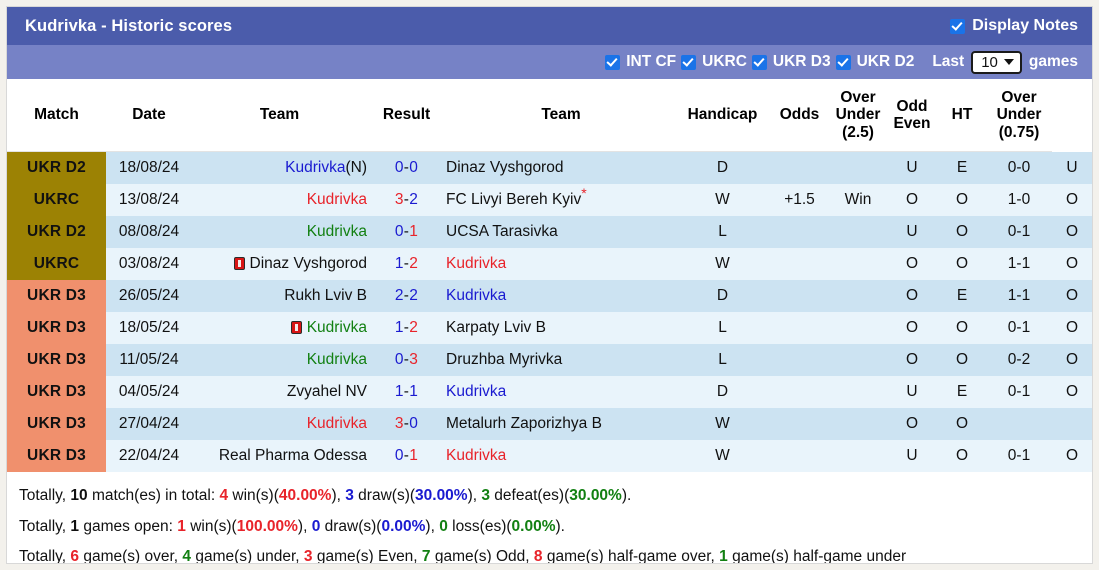 This screenshot has height=570, width=1099. Describe the element at coordinates (399, 232) in the screenshot. I see `score-home: 0` at that location.